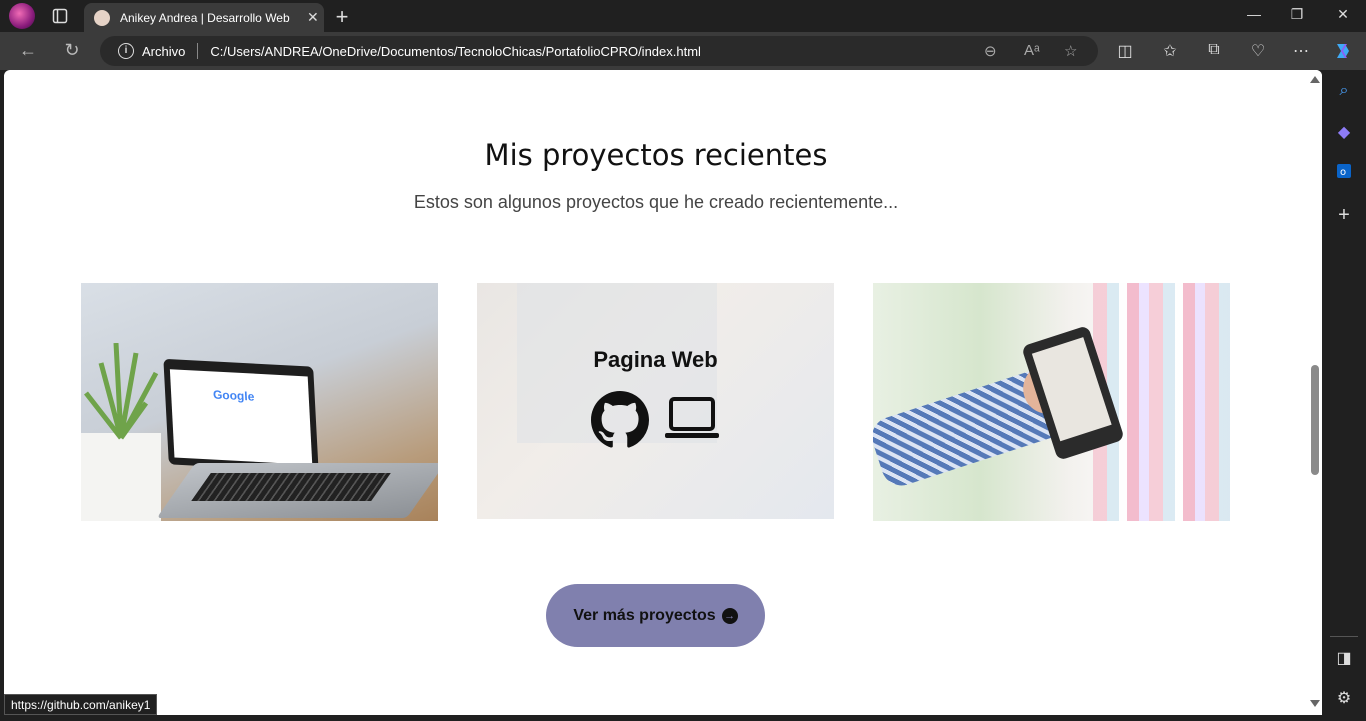 The width and height of the screenshot is (1366, 721). Describe the element at coordinates (60, 16) in the screenshot. I see `tab-actions-icon` at that location.